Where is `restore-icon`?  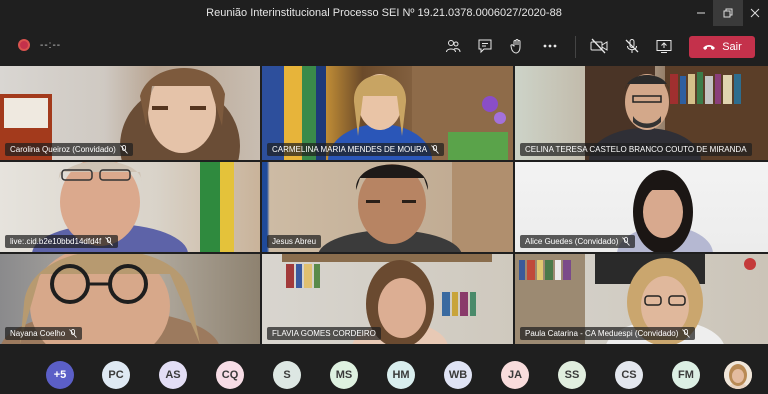
restore-icon is located at coordinates (728, 13).